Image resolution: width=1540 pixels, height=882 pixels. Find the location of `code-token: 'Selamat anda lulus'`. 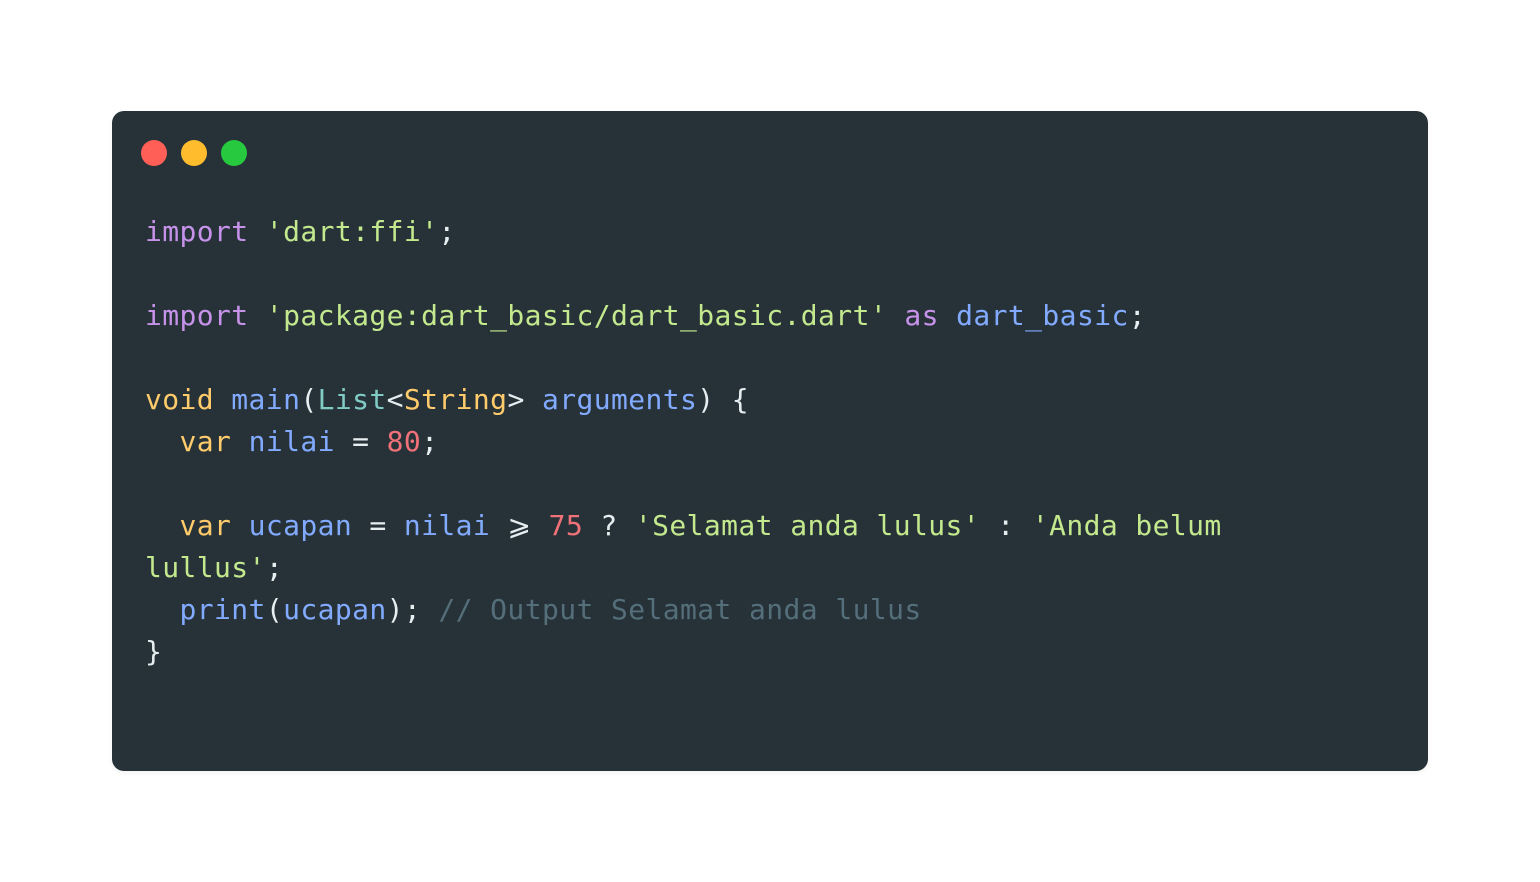

code-token: 'Selamat anda lulus' is located at coordinates (807, 525).